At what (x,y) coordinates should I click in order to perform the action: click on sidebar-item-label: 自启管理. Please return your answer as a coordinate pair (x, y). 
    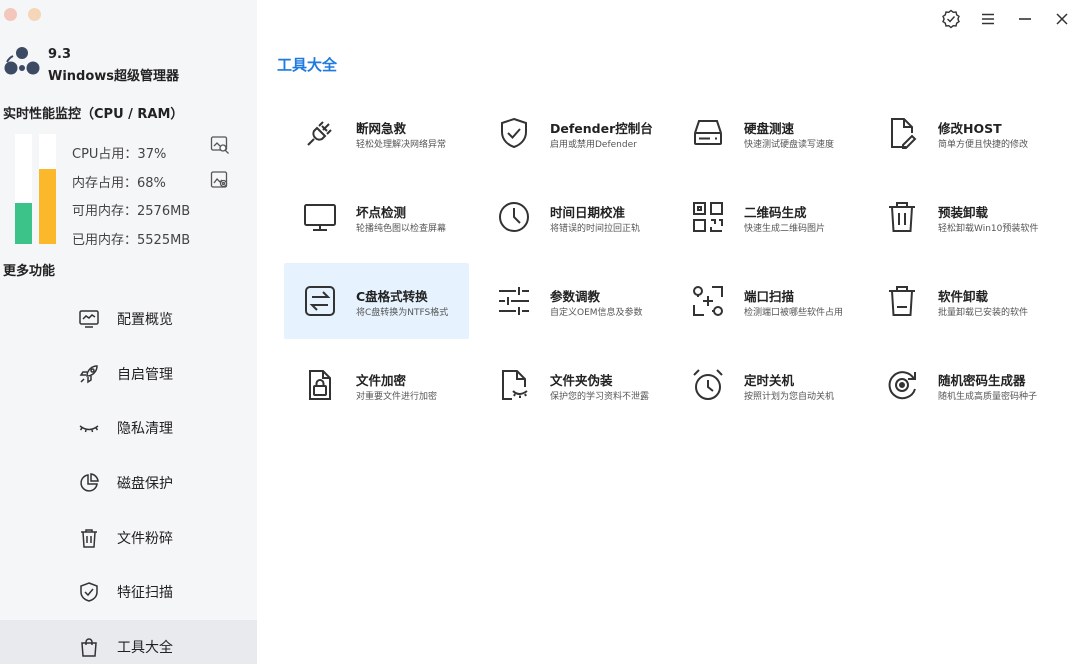
    Looking at the image, I should click on (145, 374).